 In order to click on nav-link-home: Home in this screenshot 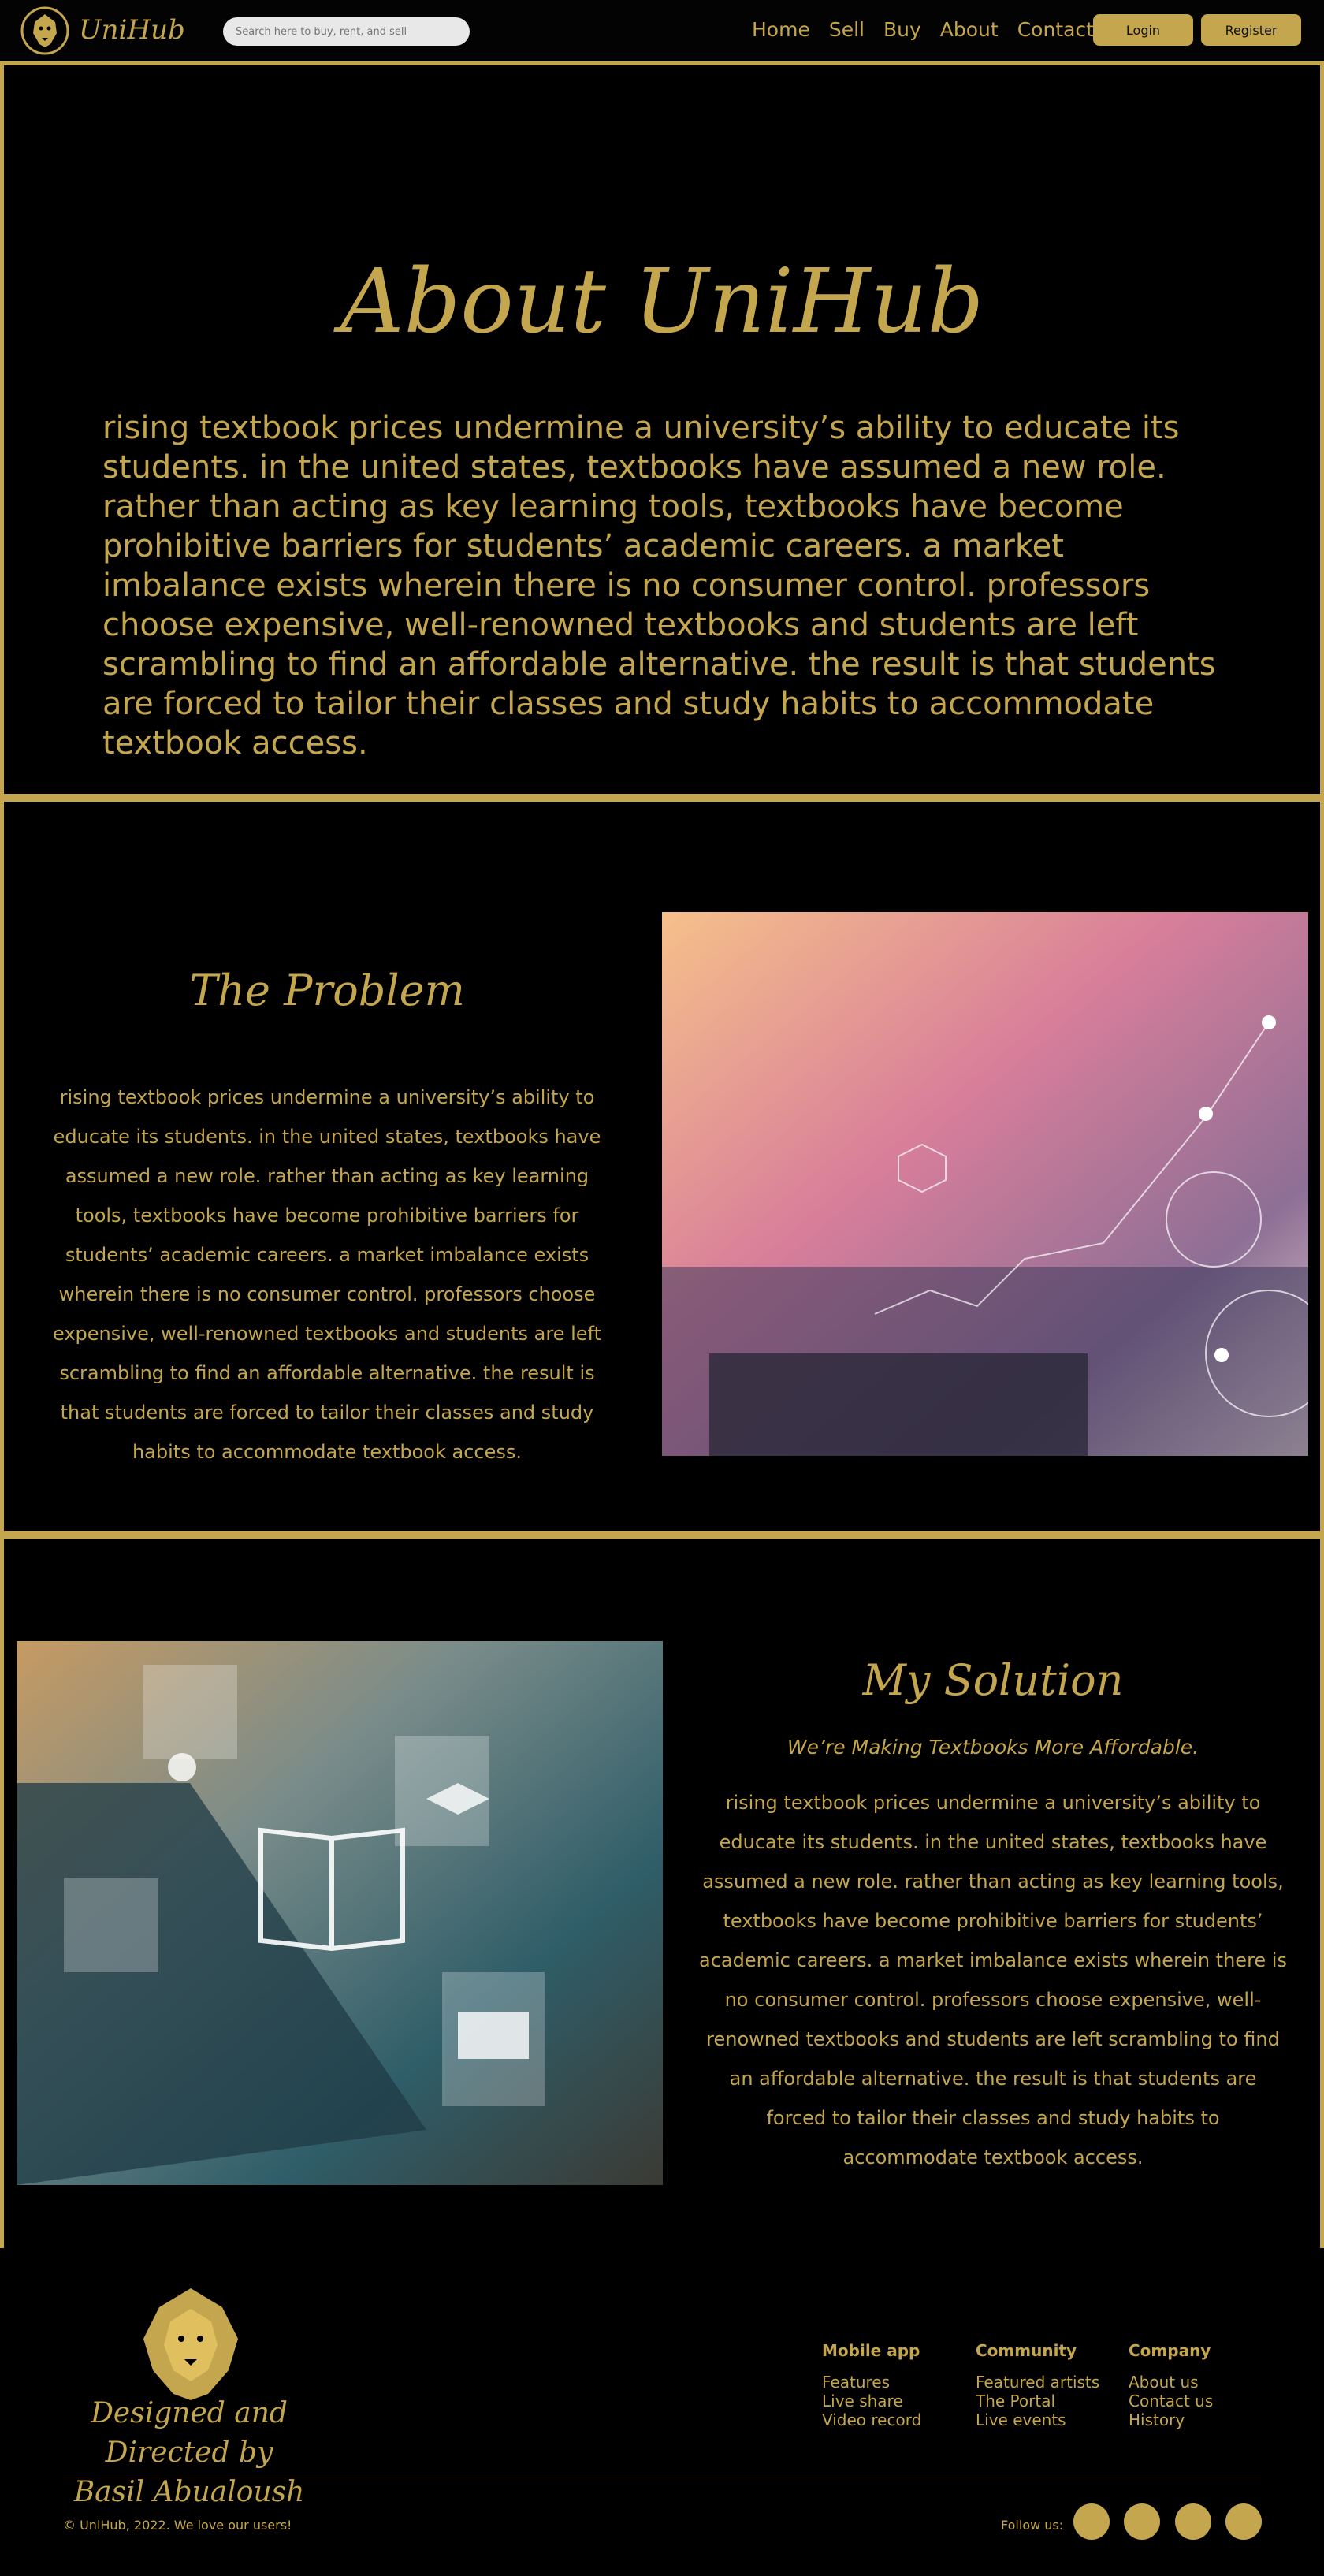, I will do `click(781, 30)`.